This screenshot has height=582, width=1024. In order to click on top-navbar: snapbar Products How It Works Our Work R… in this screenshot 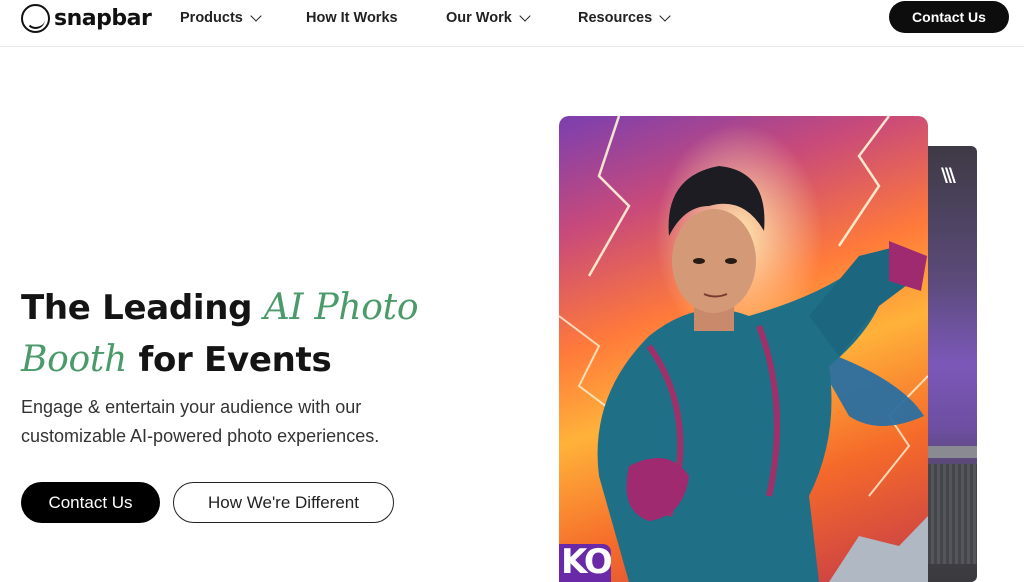, I will do `click(512, 23)`.